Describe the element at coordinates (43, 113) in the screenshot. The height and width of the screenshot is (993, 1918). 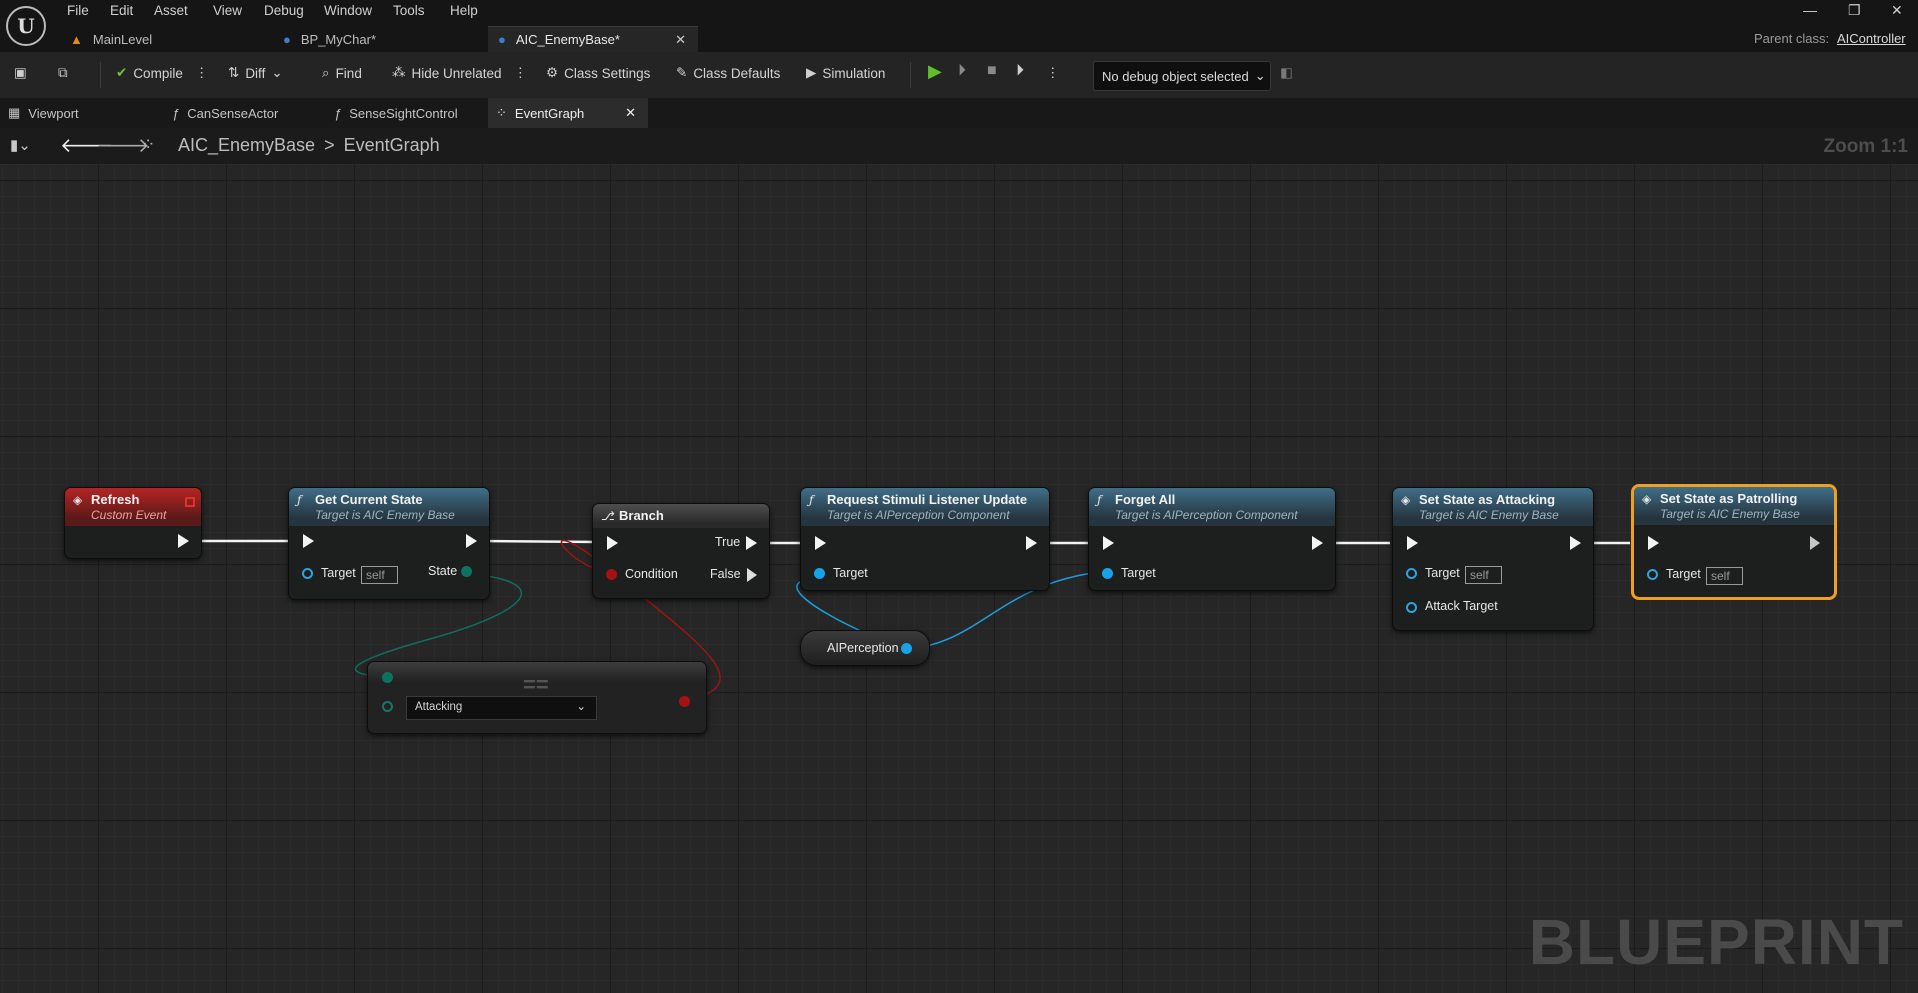
I see `tab-viewport: ▦ Viewport` at that location.